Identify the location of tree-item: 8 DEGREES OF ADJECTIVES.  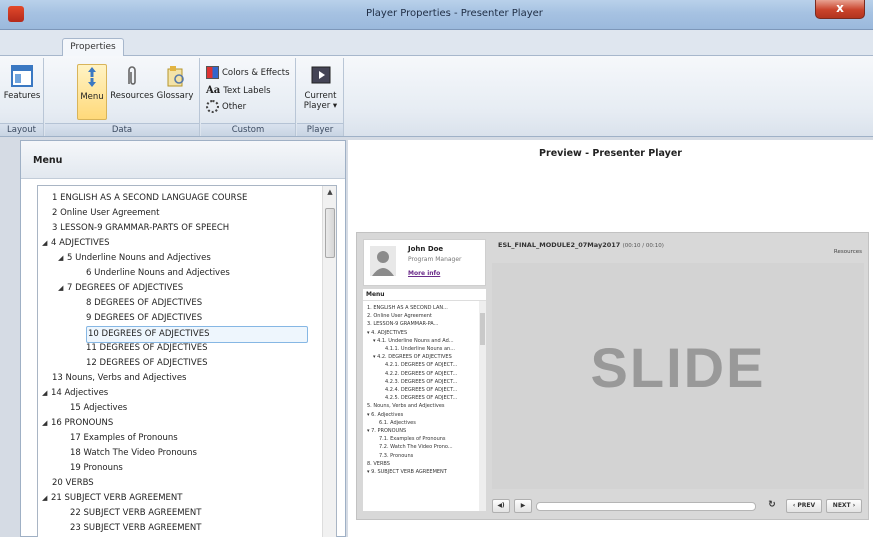
(144, 303).